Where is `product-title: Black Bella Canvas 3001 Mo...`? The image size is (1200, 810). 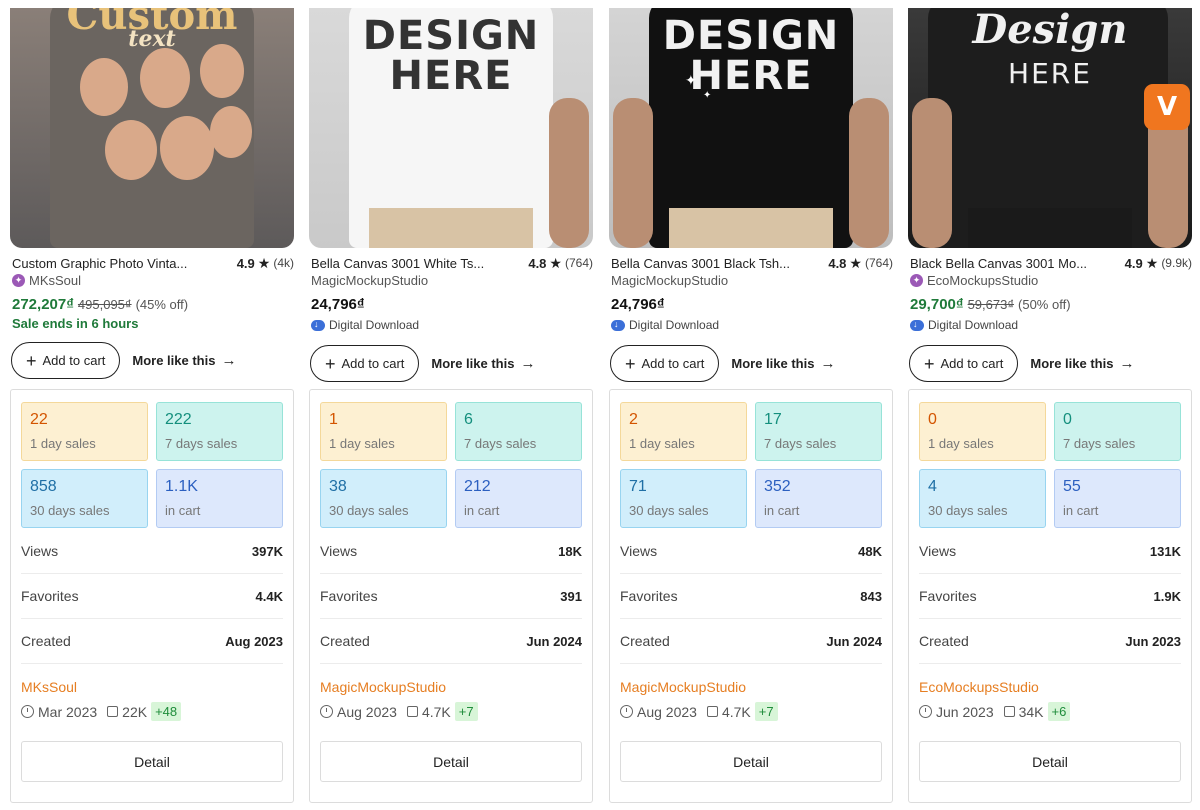 product-title: Black Bella Canvas 3001 Mo... is located at coordinates (998, 263).